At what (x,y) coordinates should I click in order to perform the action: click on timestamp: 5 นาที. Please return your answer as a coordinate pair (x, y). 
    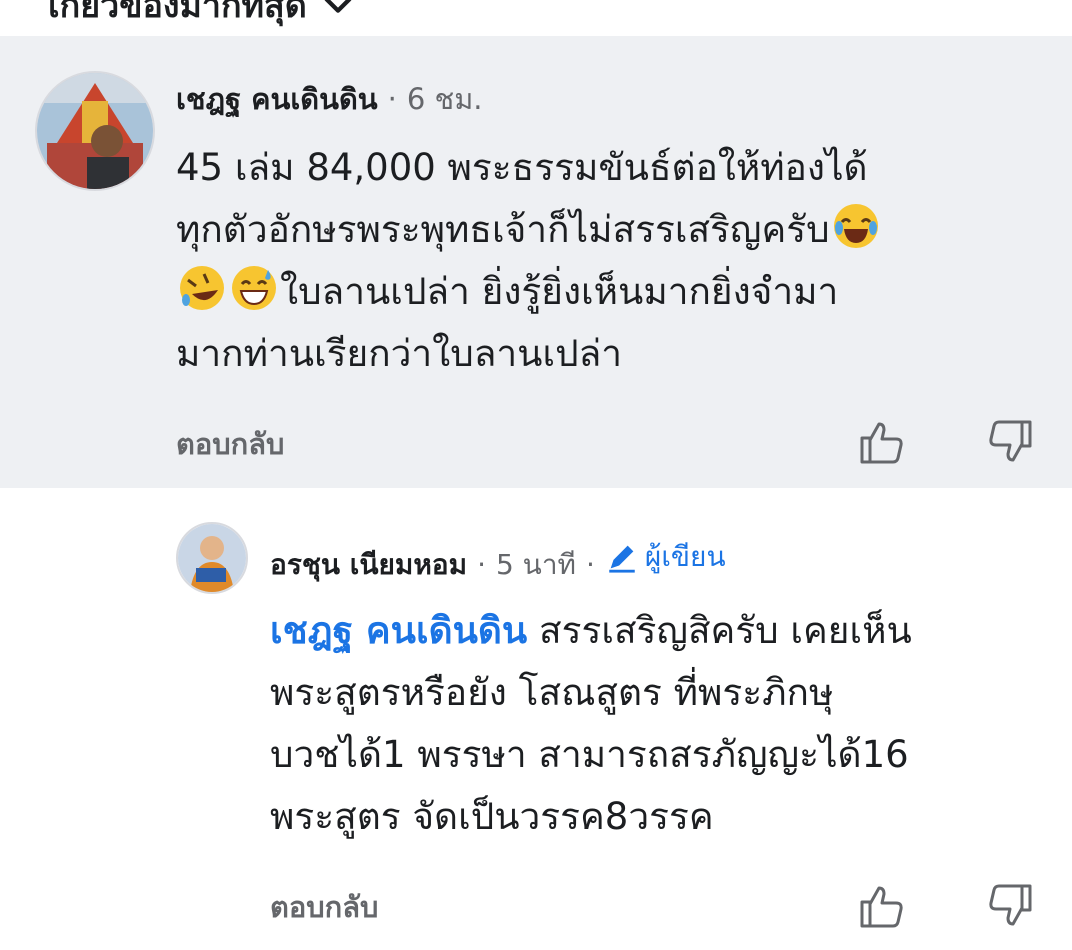
    Looking at the image, I should click on (536, 565).